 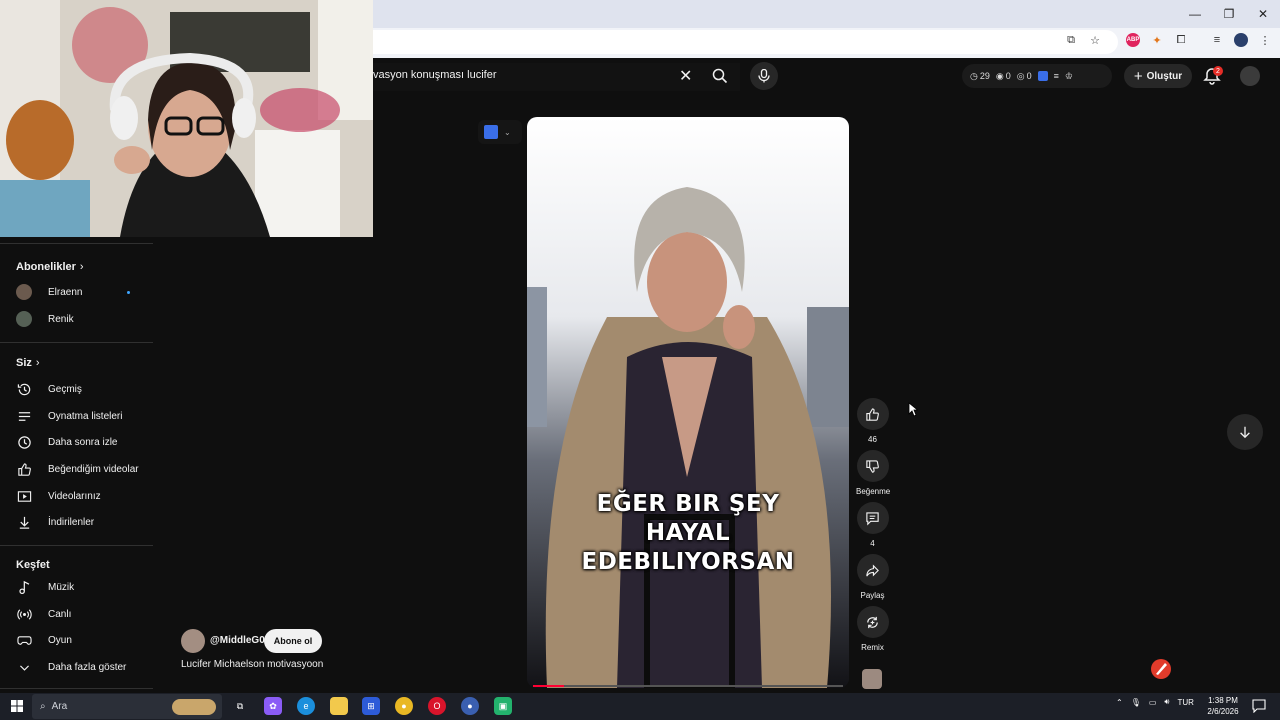 What do you see at coordinates (1161, 669) in the screenshot?
I see `pen-logo-icon` at bounding box center [1161, 669].